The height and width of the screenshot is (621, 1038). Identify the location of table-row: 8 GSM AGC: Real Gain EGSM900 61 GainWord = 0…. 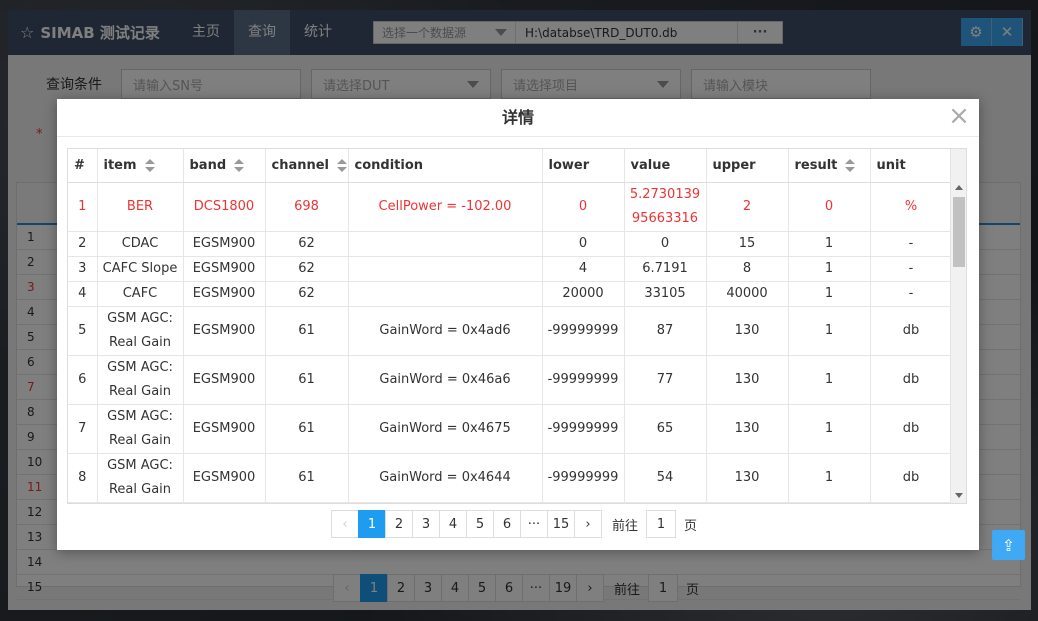
(510, 478).